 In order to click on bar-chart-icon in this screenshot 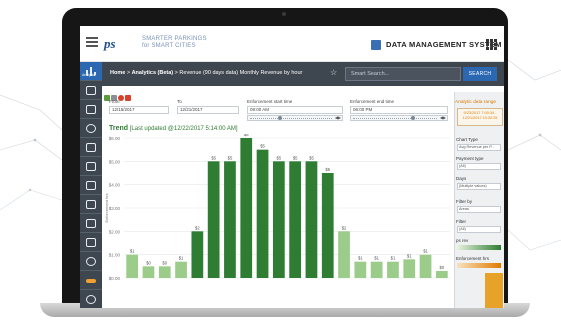, I will do `click(91, 242)`.